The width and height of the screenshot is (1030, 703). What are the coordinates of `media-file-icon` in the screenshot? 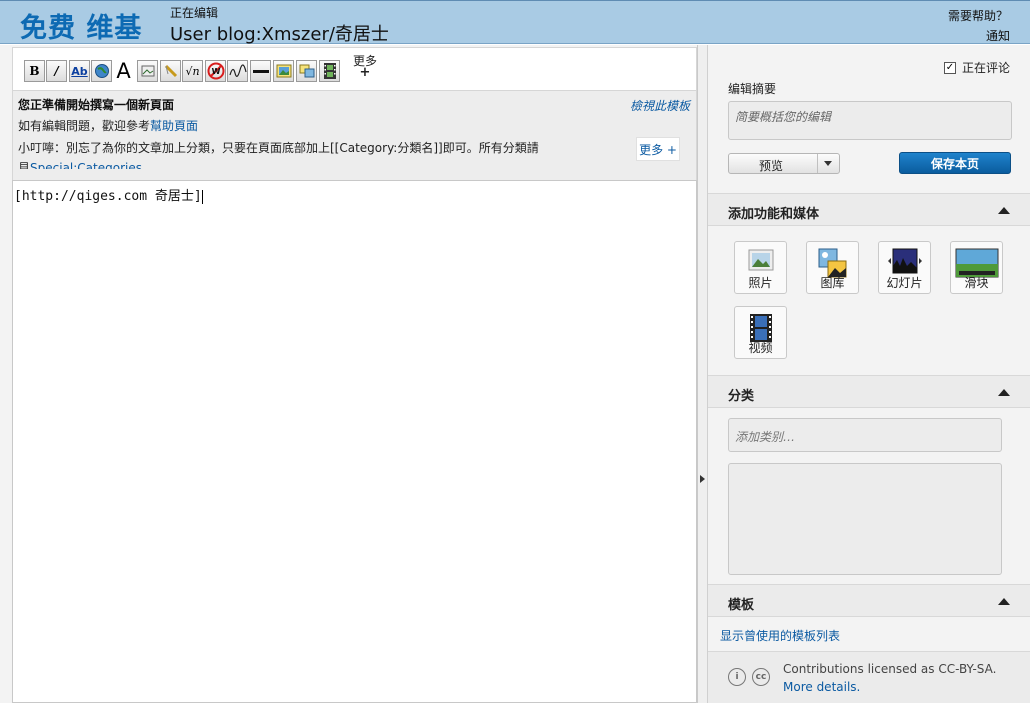 It's located at (170, 71).